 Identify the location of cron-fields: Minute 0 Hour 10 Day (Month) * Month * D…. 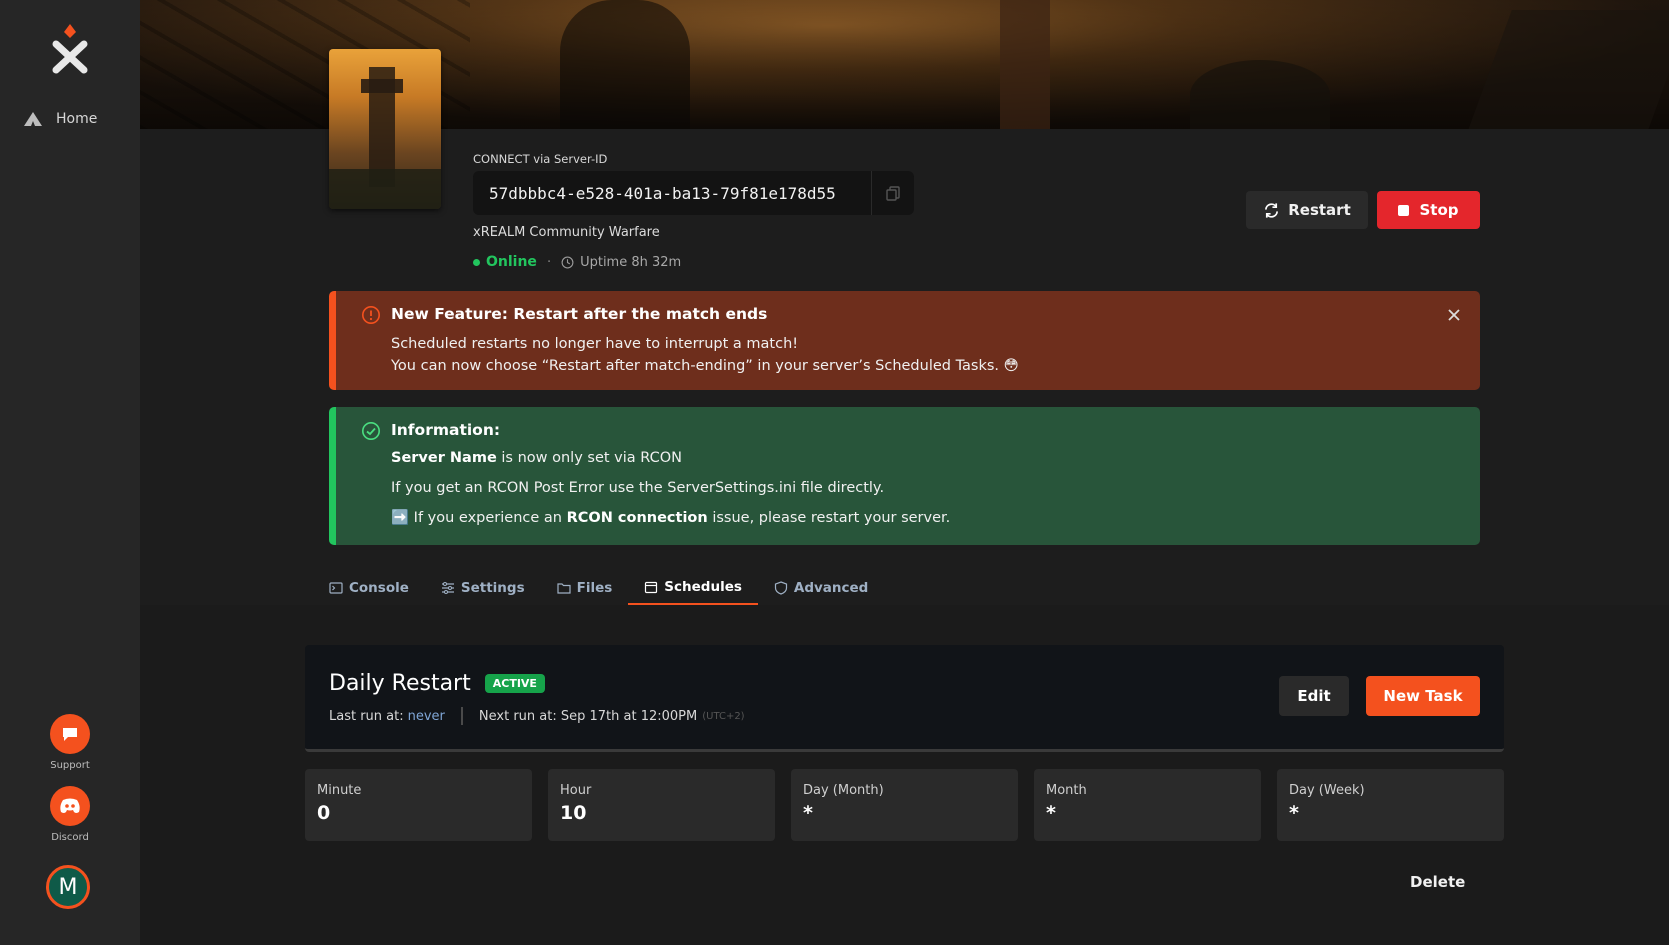
(904, 805).